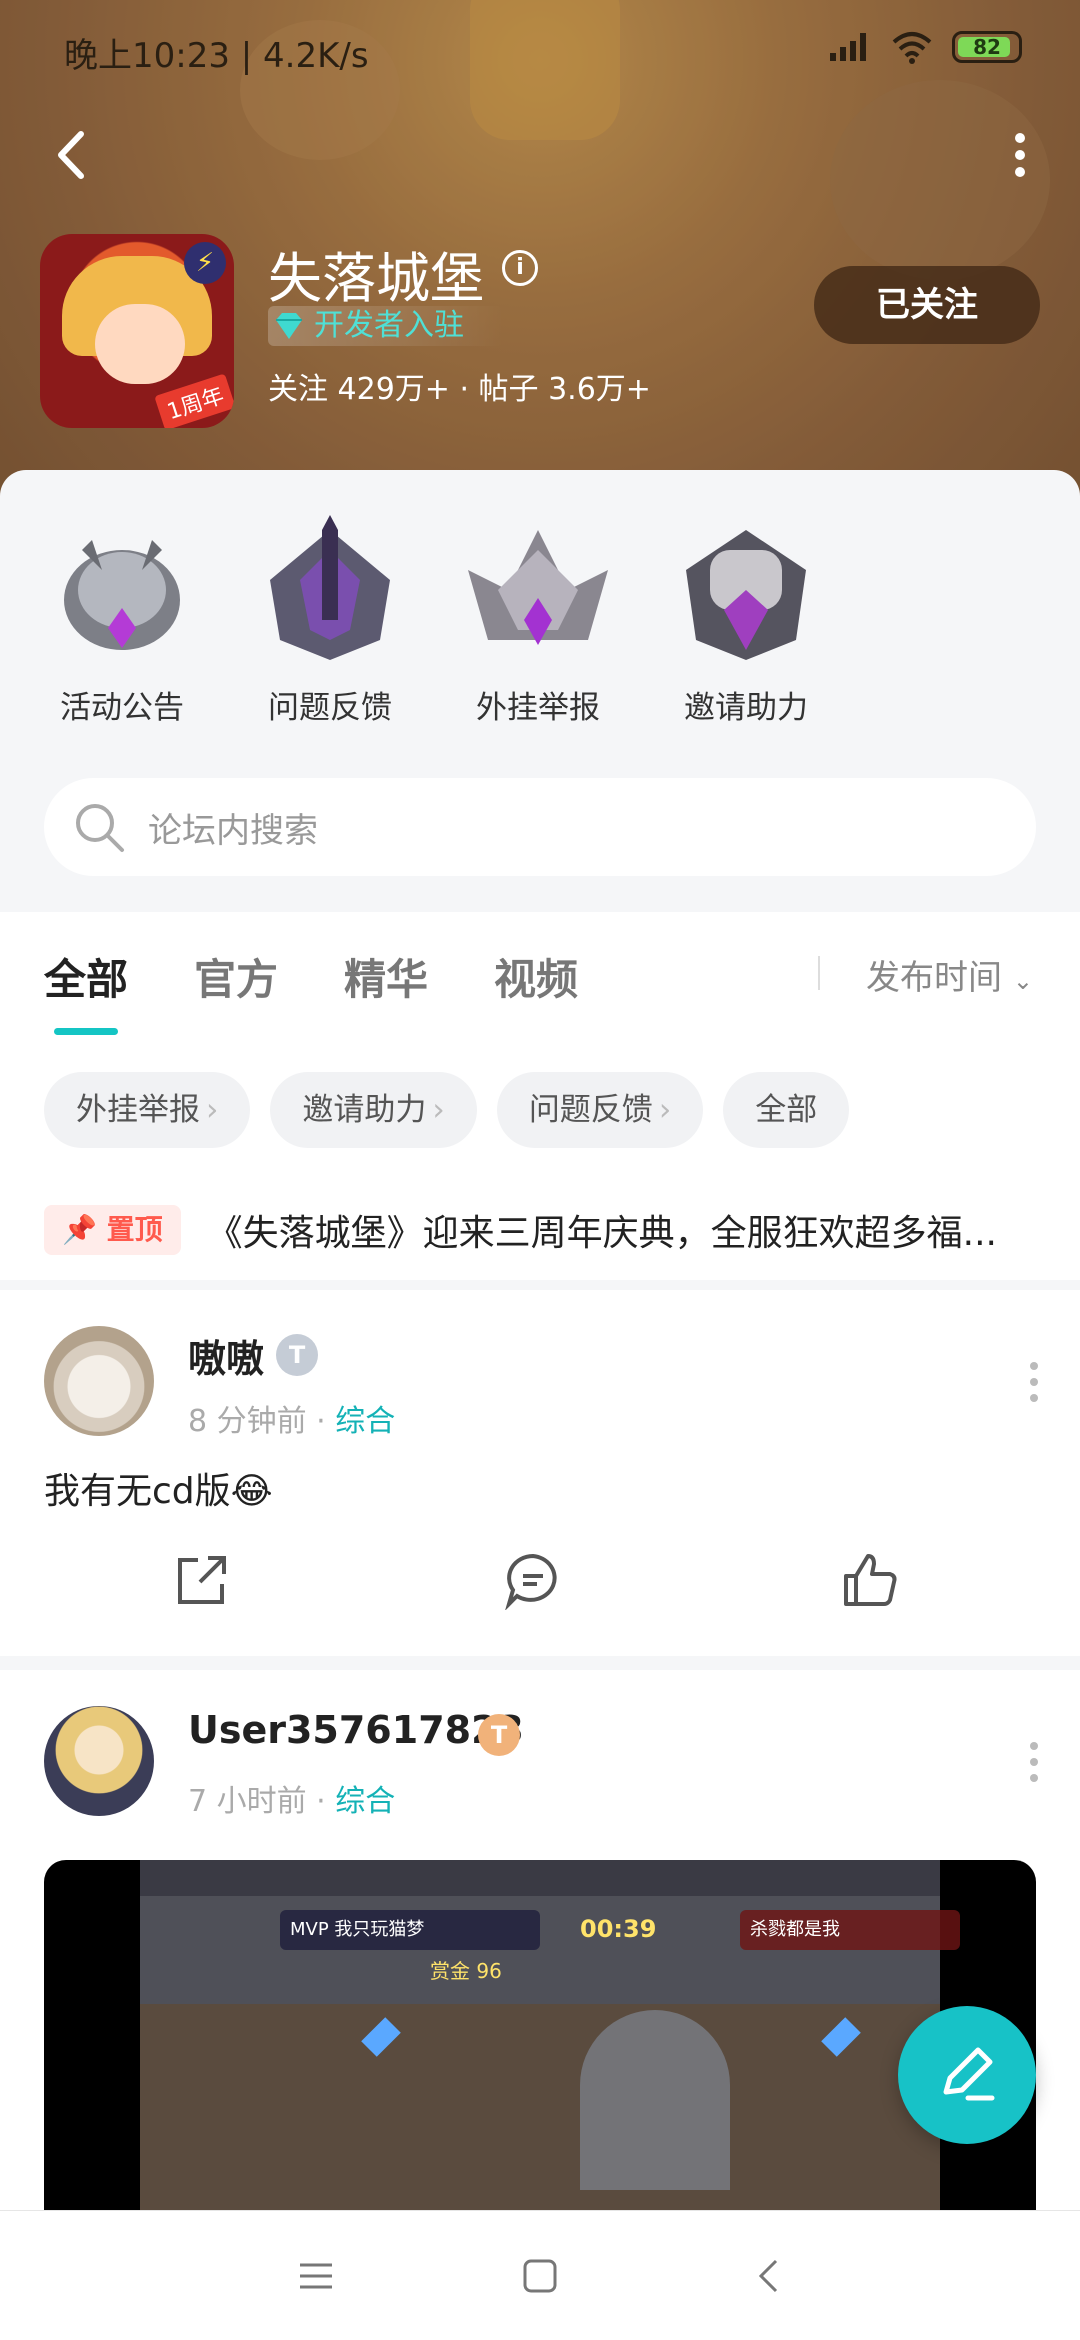 This screenshot has height=2340, width=1080. I want to click on post-actions, so click(540, 1580).